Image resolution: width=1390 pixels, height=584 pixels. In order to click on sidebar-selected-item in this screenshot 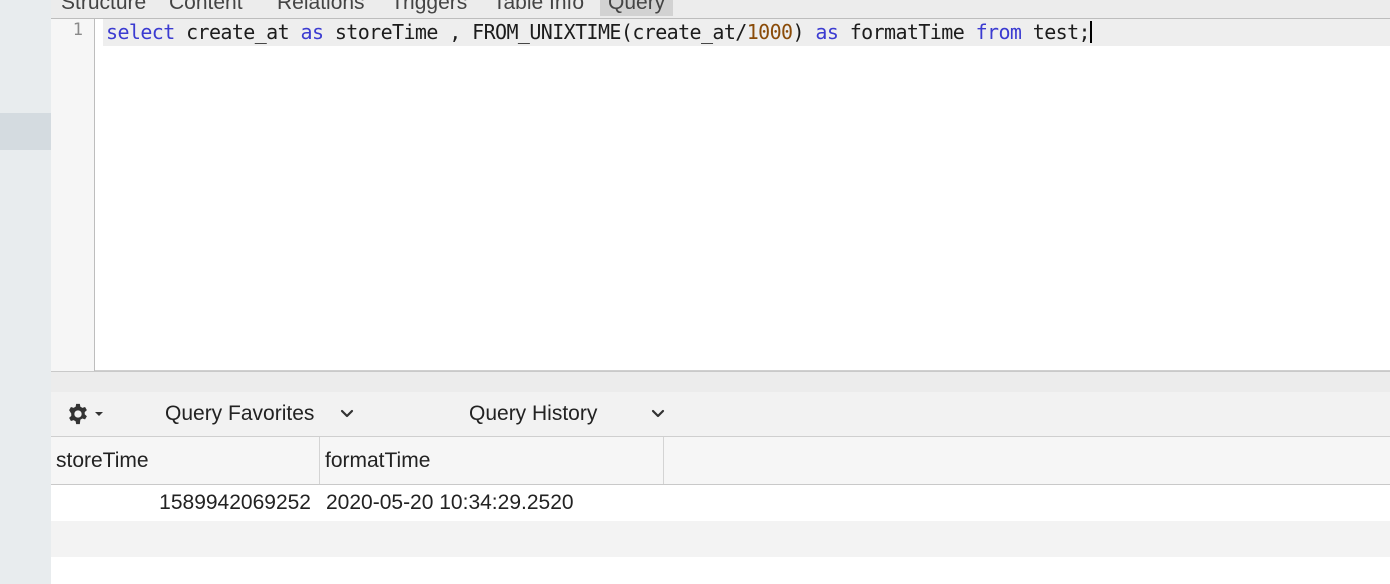, I will do `click(25, 131)`.